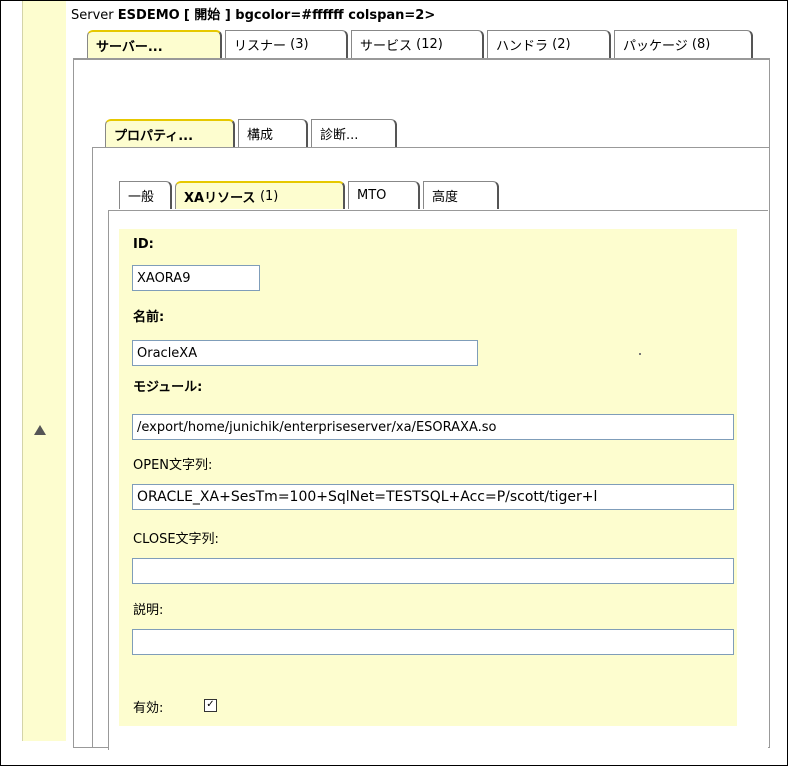 The height and width of the screenshot is (766, 788). I want to click on tab-advanced: 高度, so click(461, 195).